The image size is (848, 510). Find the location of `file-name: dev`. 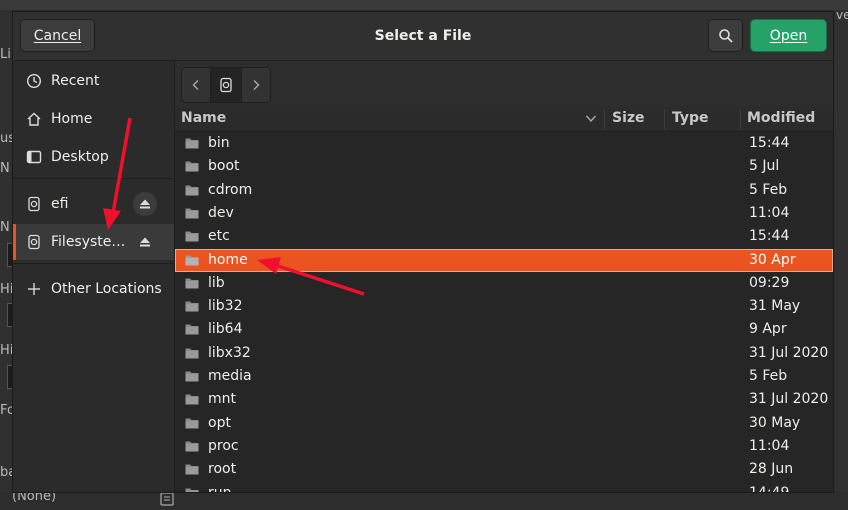

file-name: dev is located at coordinates (221, 212).